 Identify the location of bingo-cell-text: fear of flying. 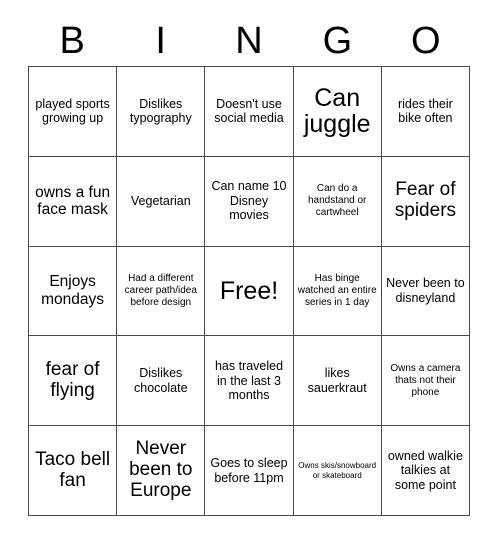
(72, 379).